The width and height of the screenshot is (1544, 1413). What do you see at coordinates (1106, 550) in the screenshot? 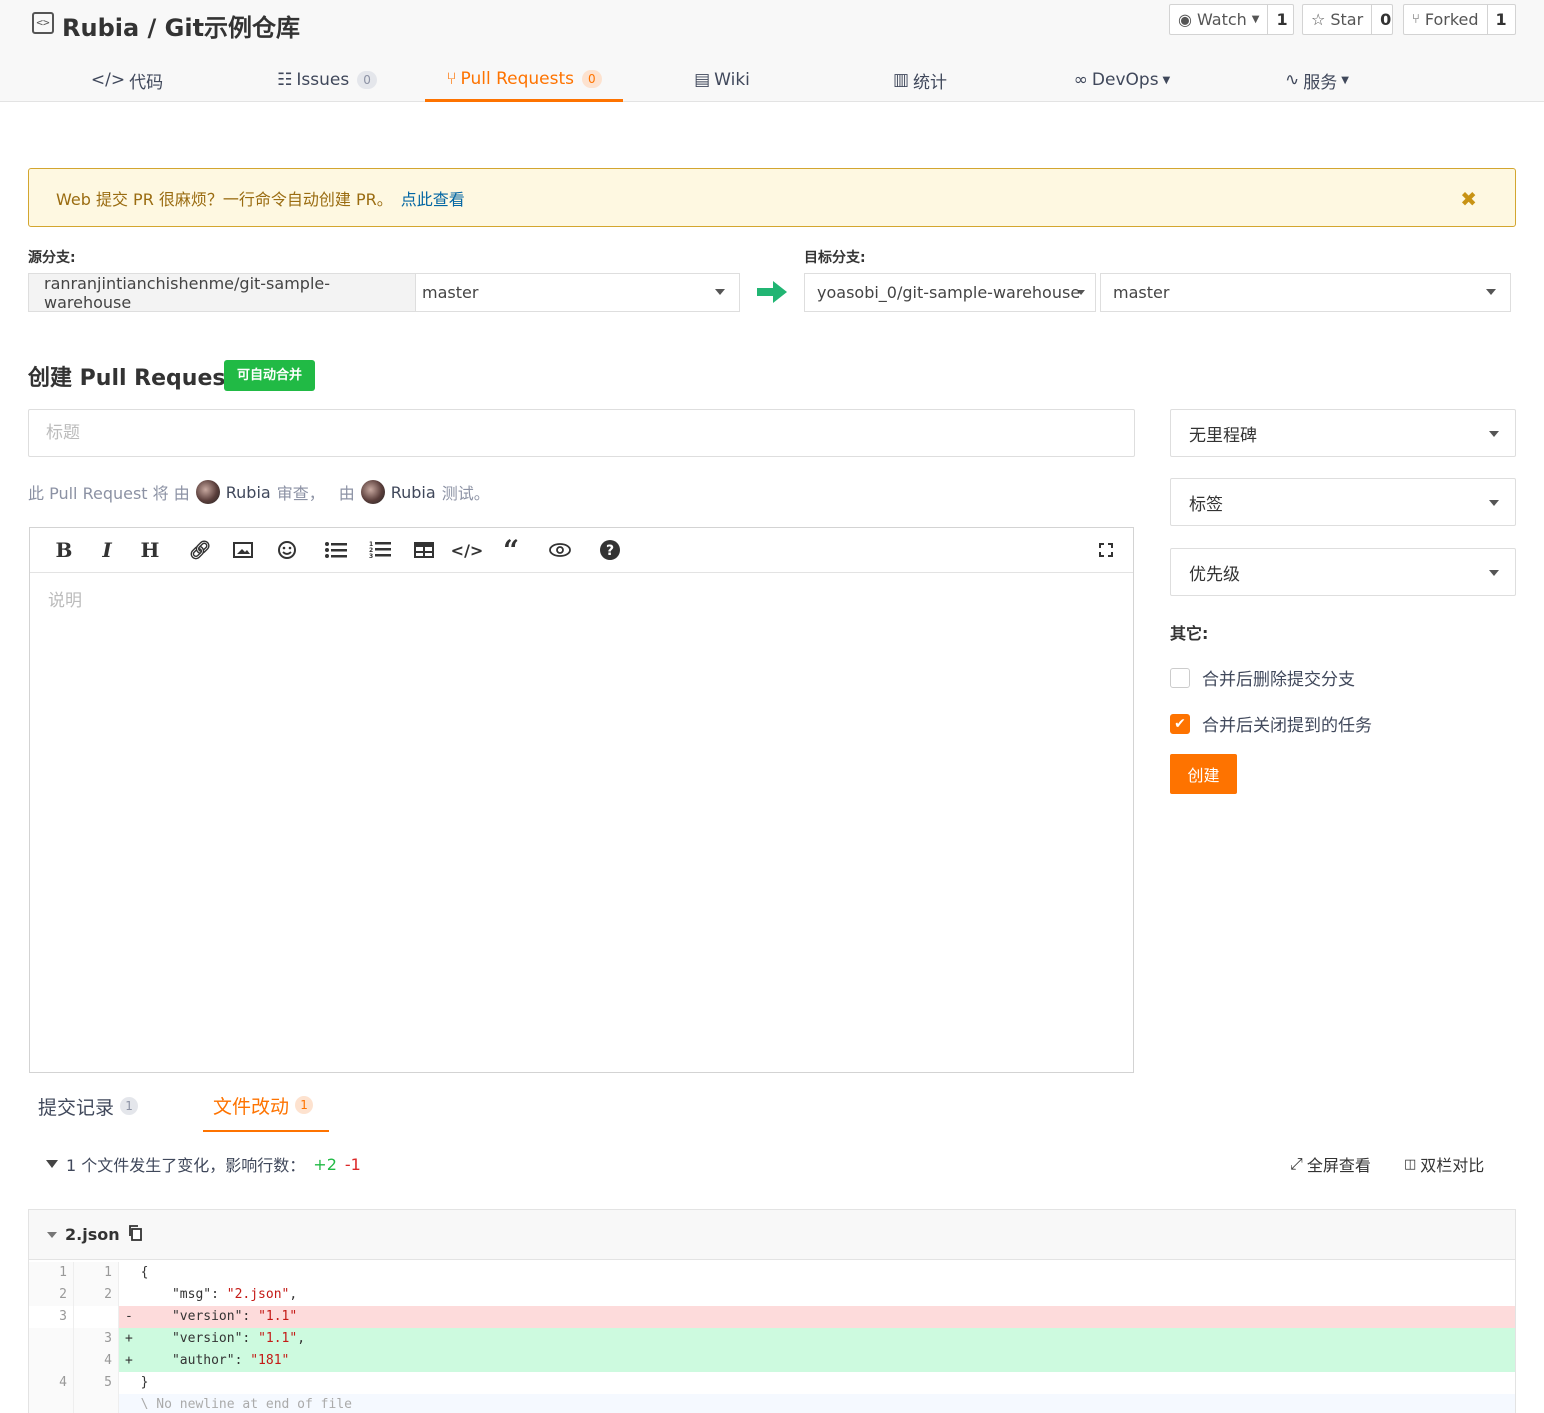
I see `fullscreen-icon` at bounding box center [1106, 550].